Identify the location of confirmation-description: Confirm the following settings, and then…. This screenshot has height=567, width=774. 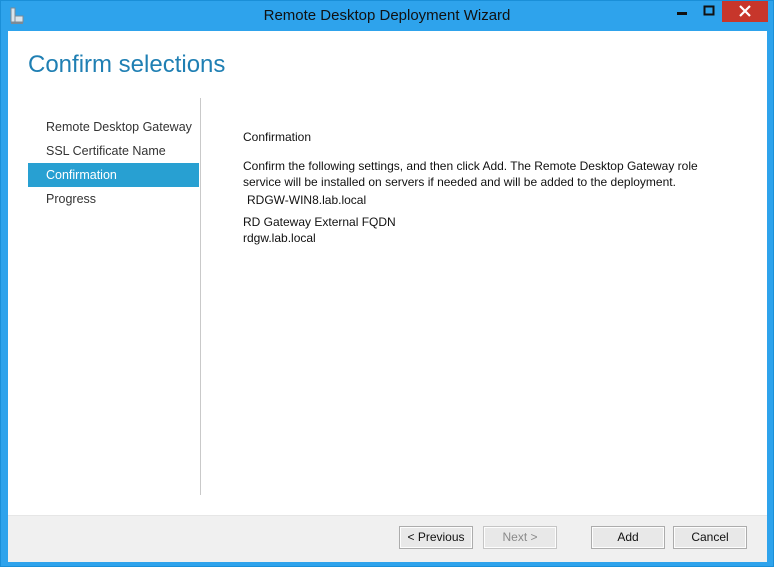
(470, 174).